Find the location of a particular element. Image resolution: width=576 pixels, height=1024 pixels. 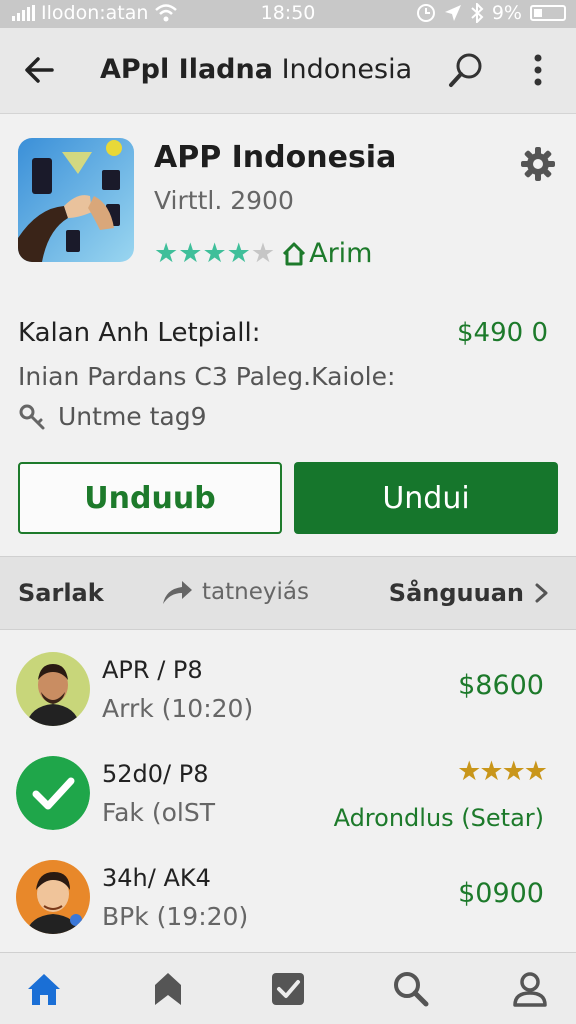

info-label: Kalan Anh Letpiall: is located at coordinates (139, 333).